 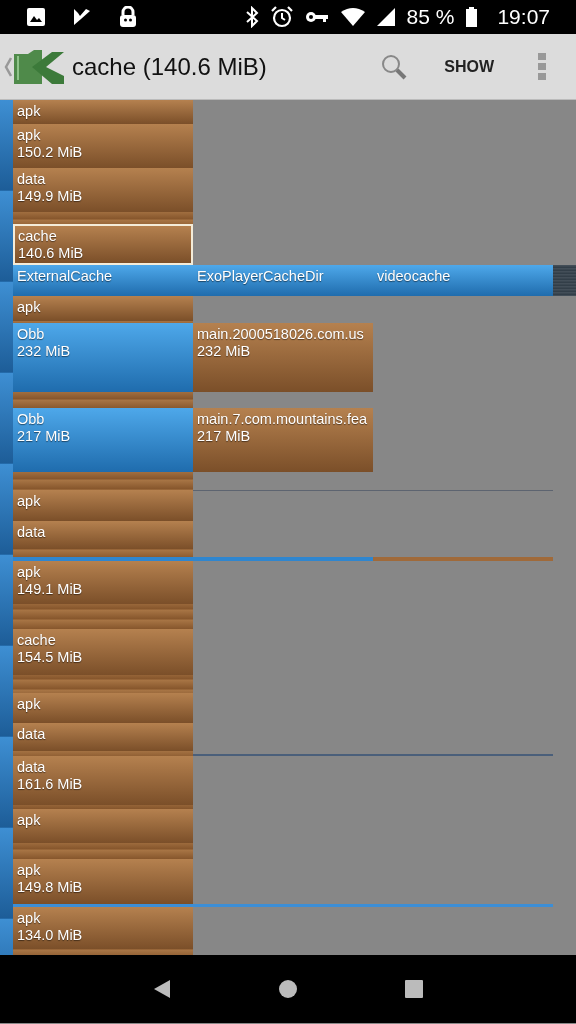 What do you see at coordinates (65, 276) in the screenshot?
I see `block-label: ExternalCache` at bounding box center [65, 276].